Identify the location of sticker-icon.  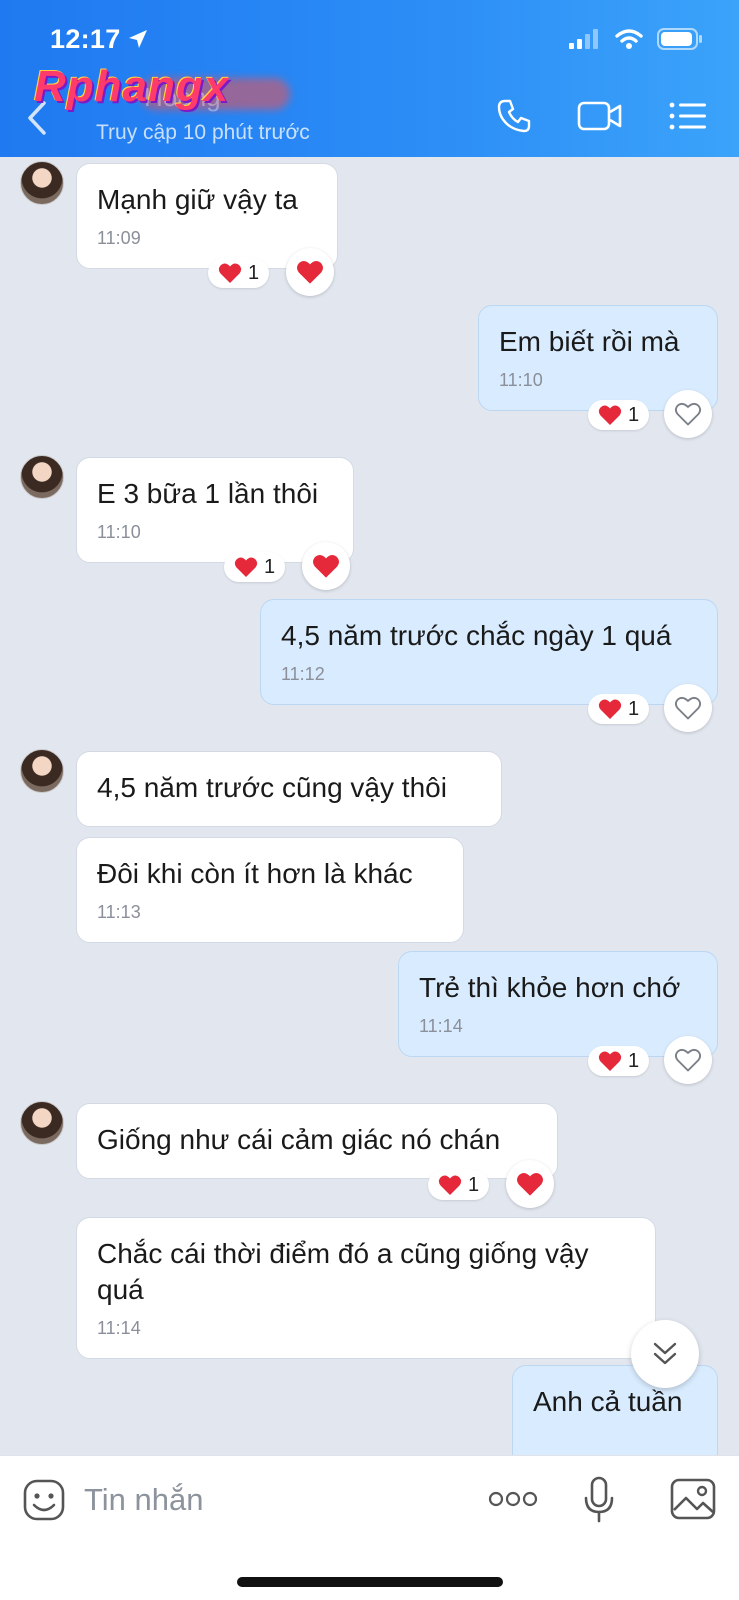
(44, 1500).